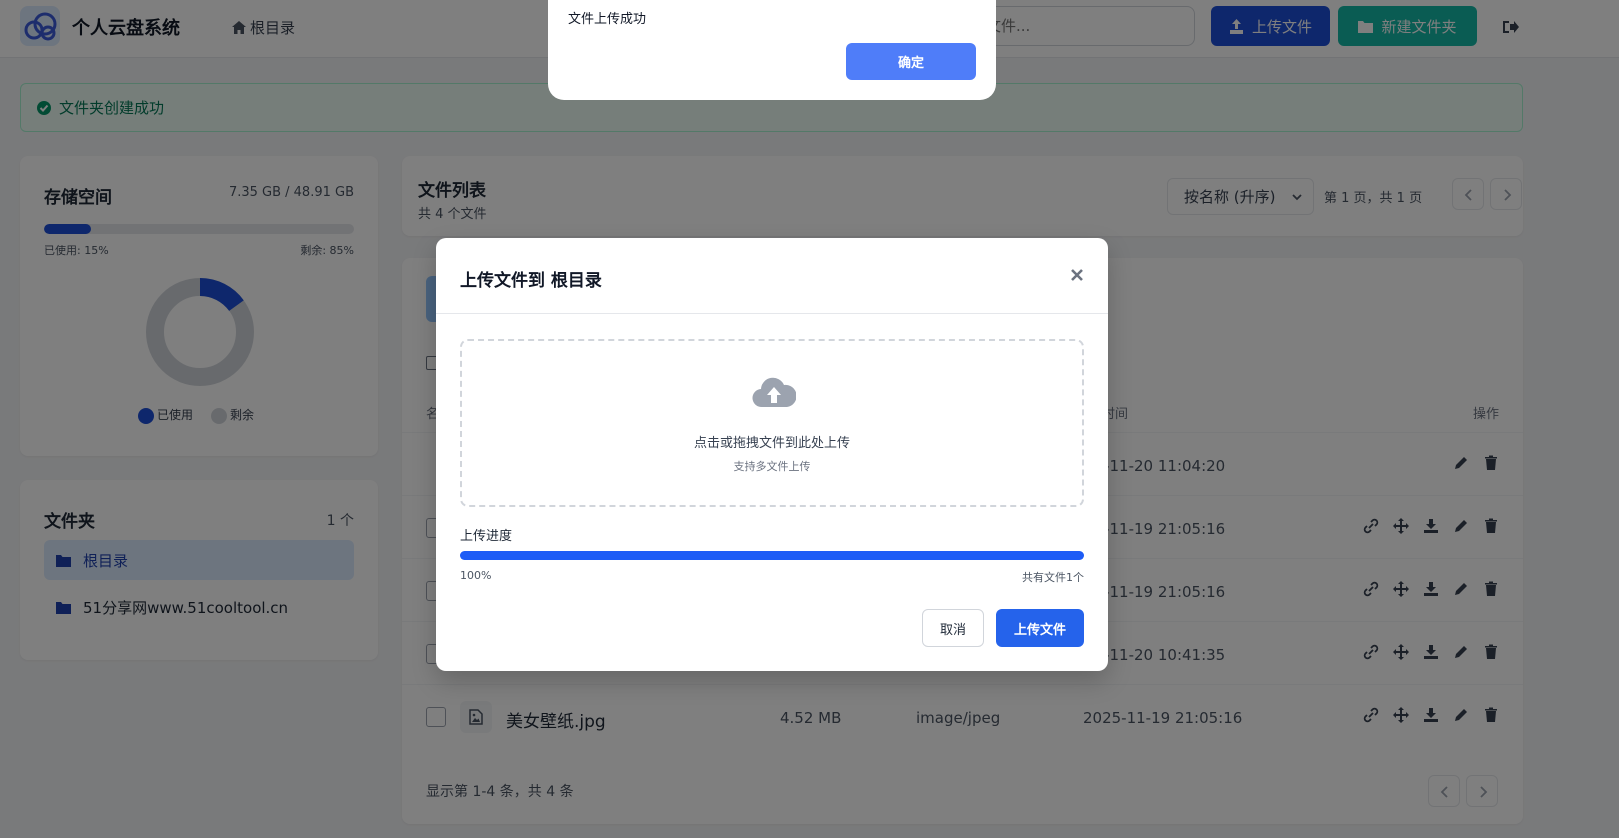  Describe the element at coordinates (774, 392) in the screenshot. I see `cloud-upload-icon` at that location.